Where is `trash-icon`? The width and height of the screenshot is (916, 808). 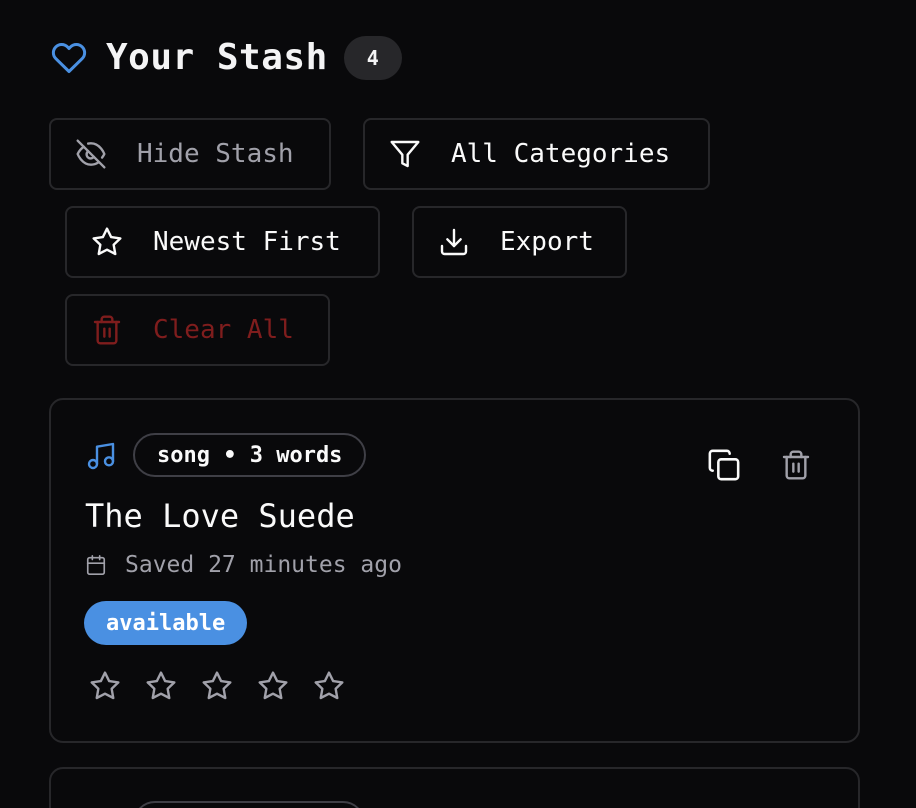
trash-icon is located at coordinates (107, 330).